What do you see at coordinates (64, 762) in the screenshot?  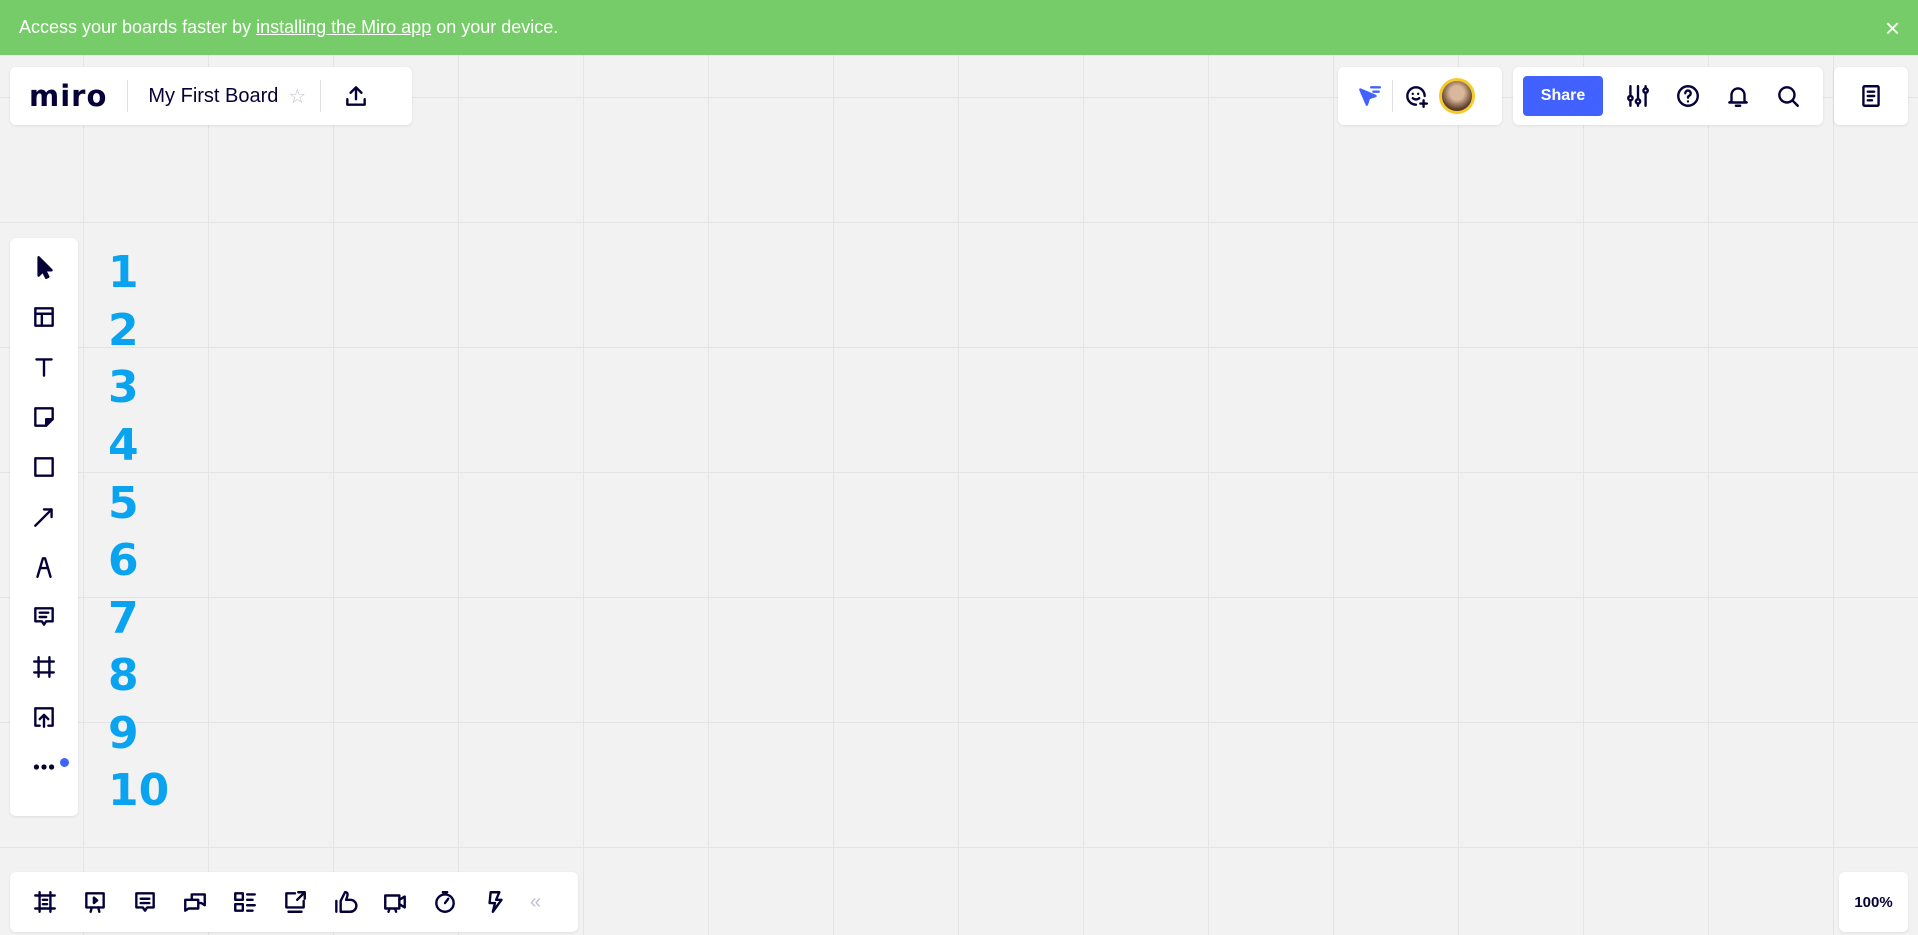 I see `new-indicator-dot` at bounding box center [64, 762].